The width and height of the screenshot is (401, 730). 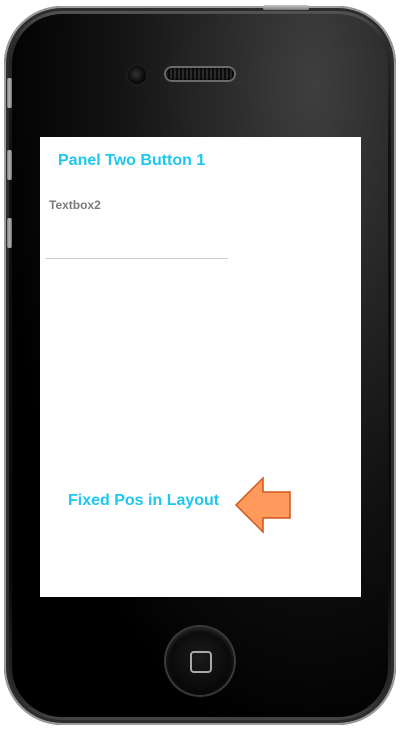 I want to click on fixed-pos-label: Fixed Pos in Layout, so click(x=144, y=500).